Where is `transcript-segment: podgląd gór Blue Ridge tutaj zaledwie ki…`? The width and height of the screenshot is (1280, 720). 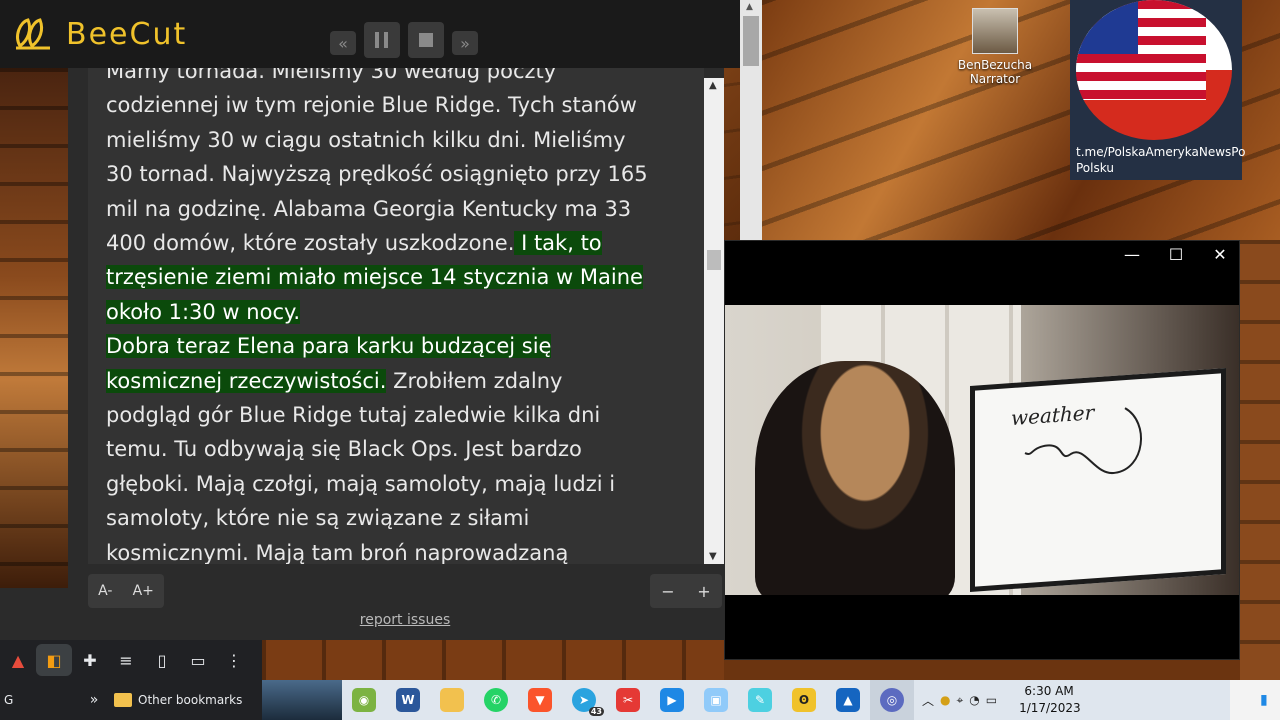 transcript-segment: podgląd gór Blue Ridge tutaj zaledwie ki… is located at coordinates (353, 415).